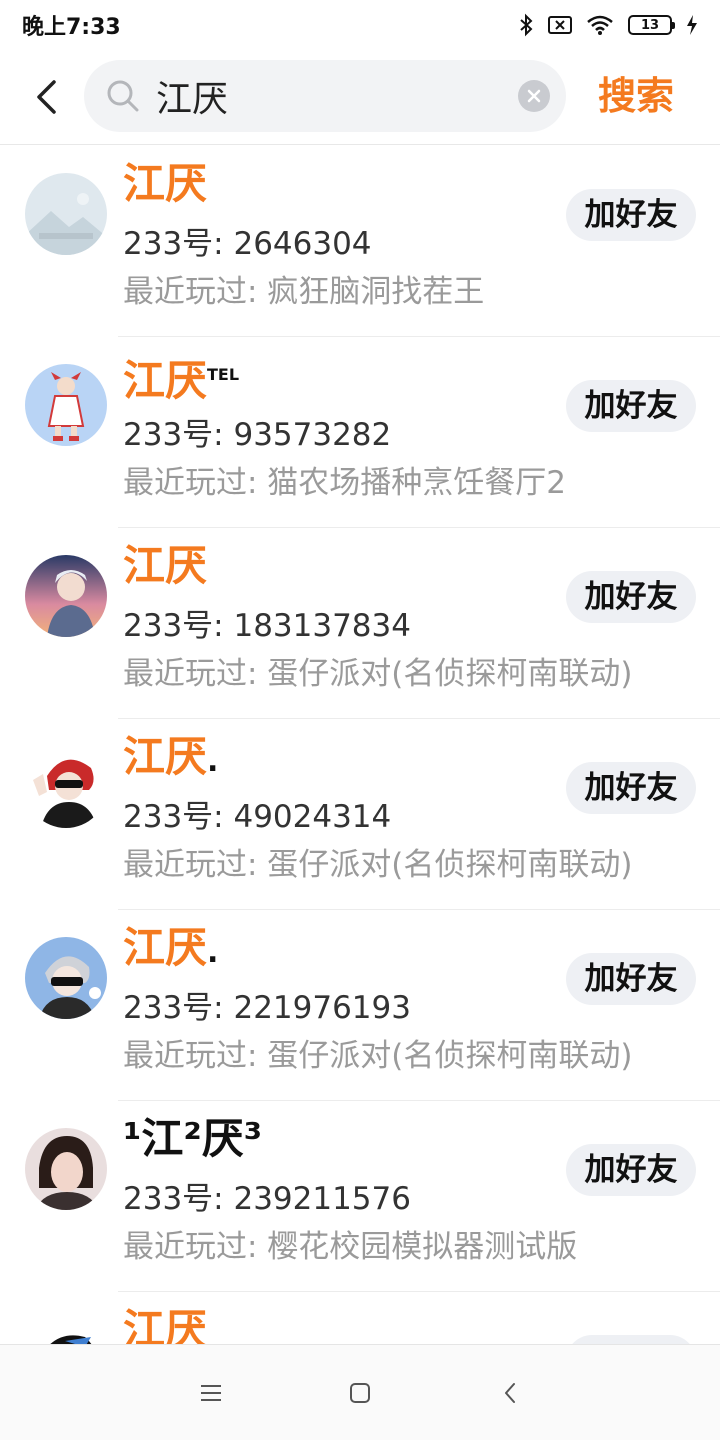 The height and width of the screenshot is (1440, 720). What do you see at coordinates (692, 25) in the screenshot?
I see `charging-icon` at bounding box center [692, 25].